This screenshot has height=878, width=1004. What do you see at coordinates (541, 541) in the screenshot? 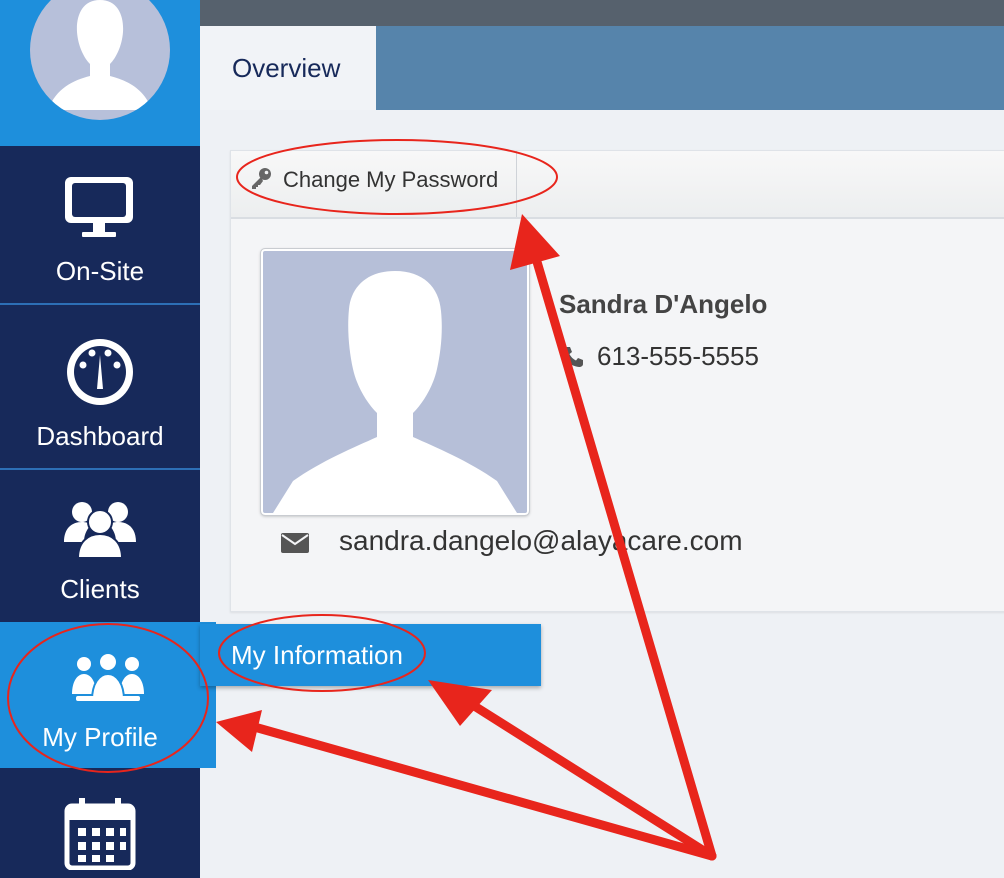
I see `profile-email: sandra.dangelo@alayacare.com` at bounding box center [541, 541].